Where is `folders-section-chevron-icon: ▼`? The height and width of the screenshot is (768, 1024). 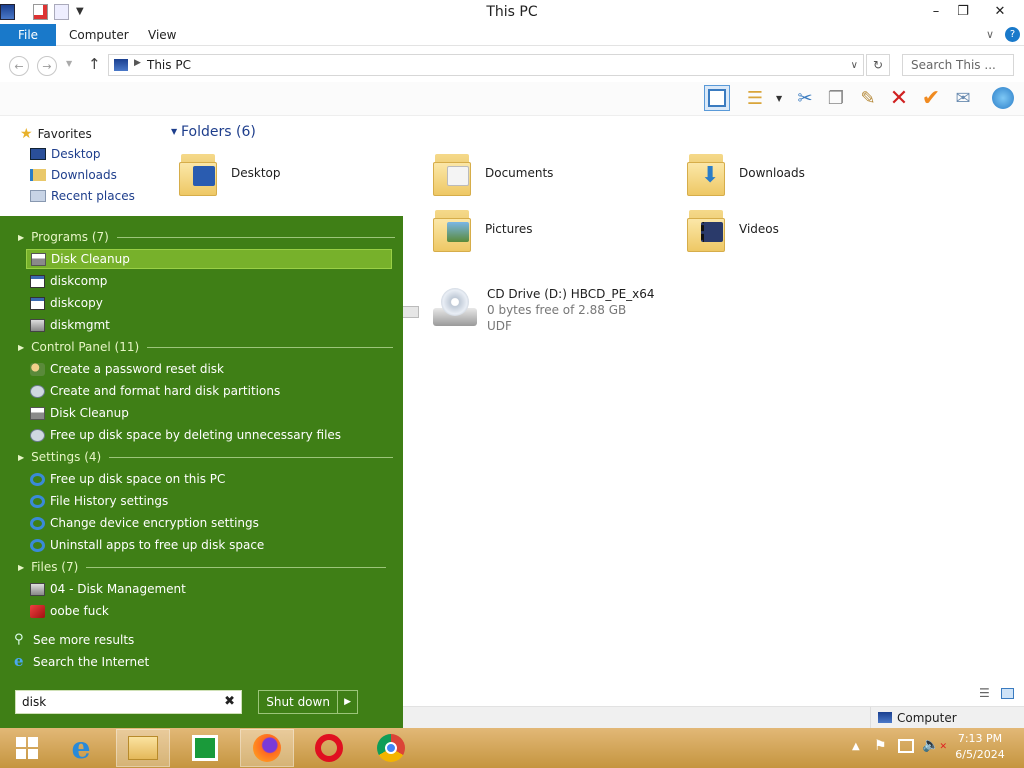 folders-section-chevron-icon: ▼ is located at coordinates (174, 131).